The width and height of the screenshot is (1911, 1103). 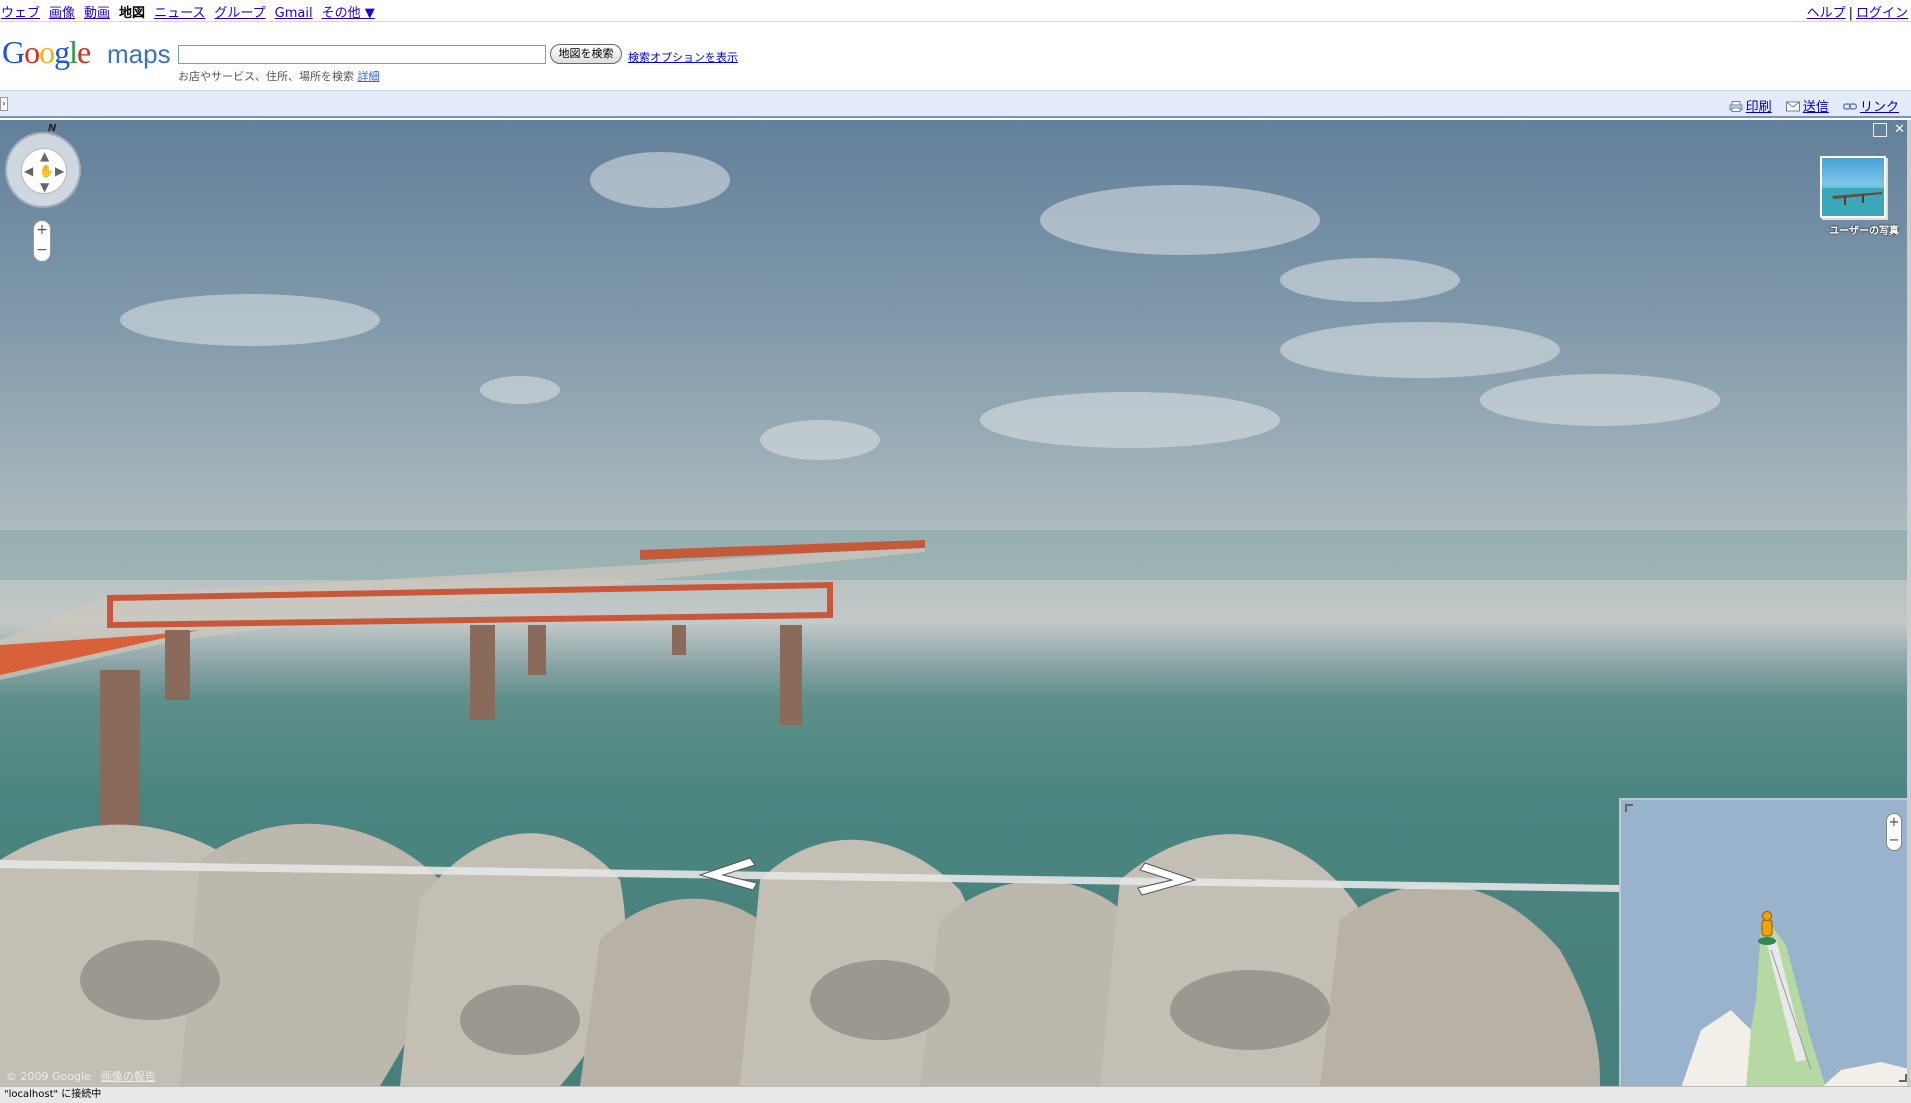 What do you see at coordinates (48, 1076) in the screenshot?
I see `copyright-text: © 2009 Google` at bounding box center [48, 1076].